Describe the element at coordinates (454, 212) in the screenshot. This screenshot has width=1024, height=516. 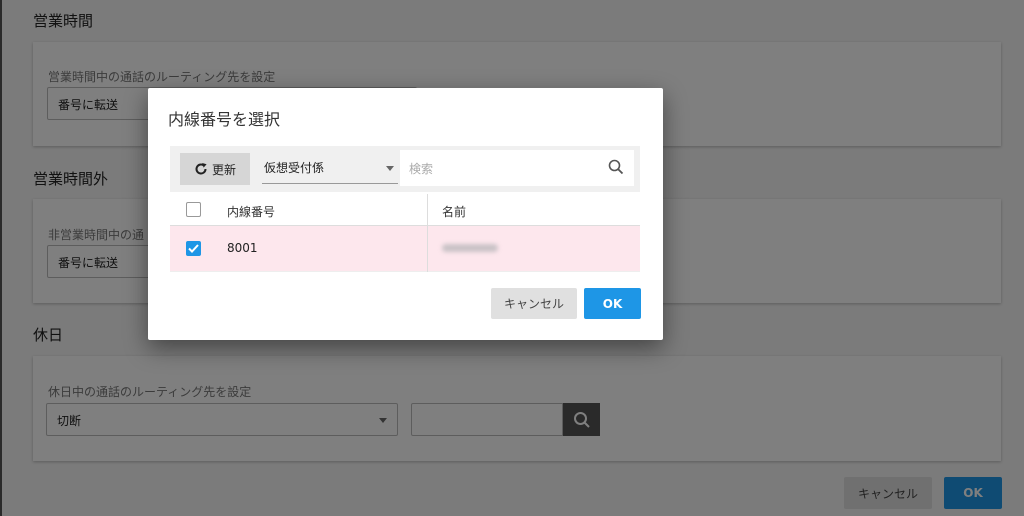
I see `column-header-name: 名前` at that location.